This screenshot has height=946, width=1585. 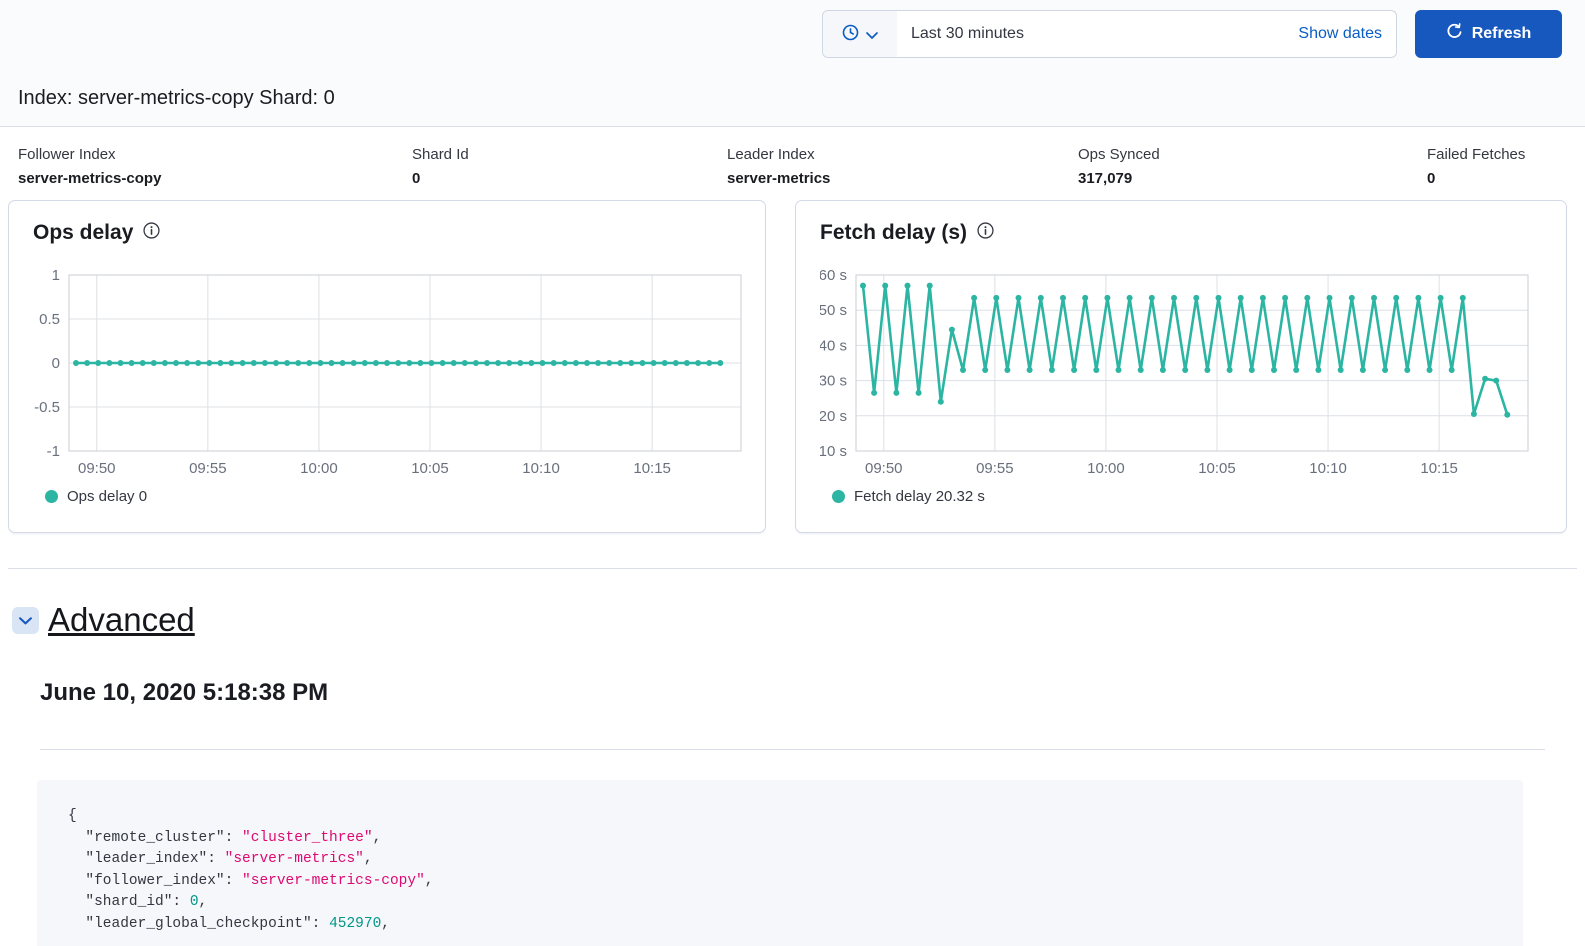 I want to click on fetch-delay-legend: Fetch delay 20.32 s, so click(x=908, y=496).